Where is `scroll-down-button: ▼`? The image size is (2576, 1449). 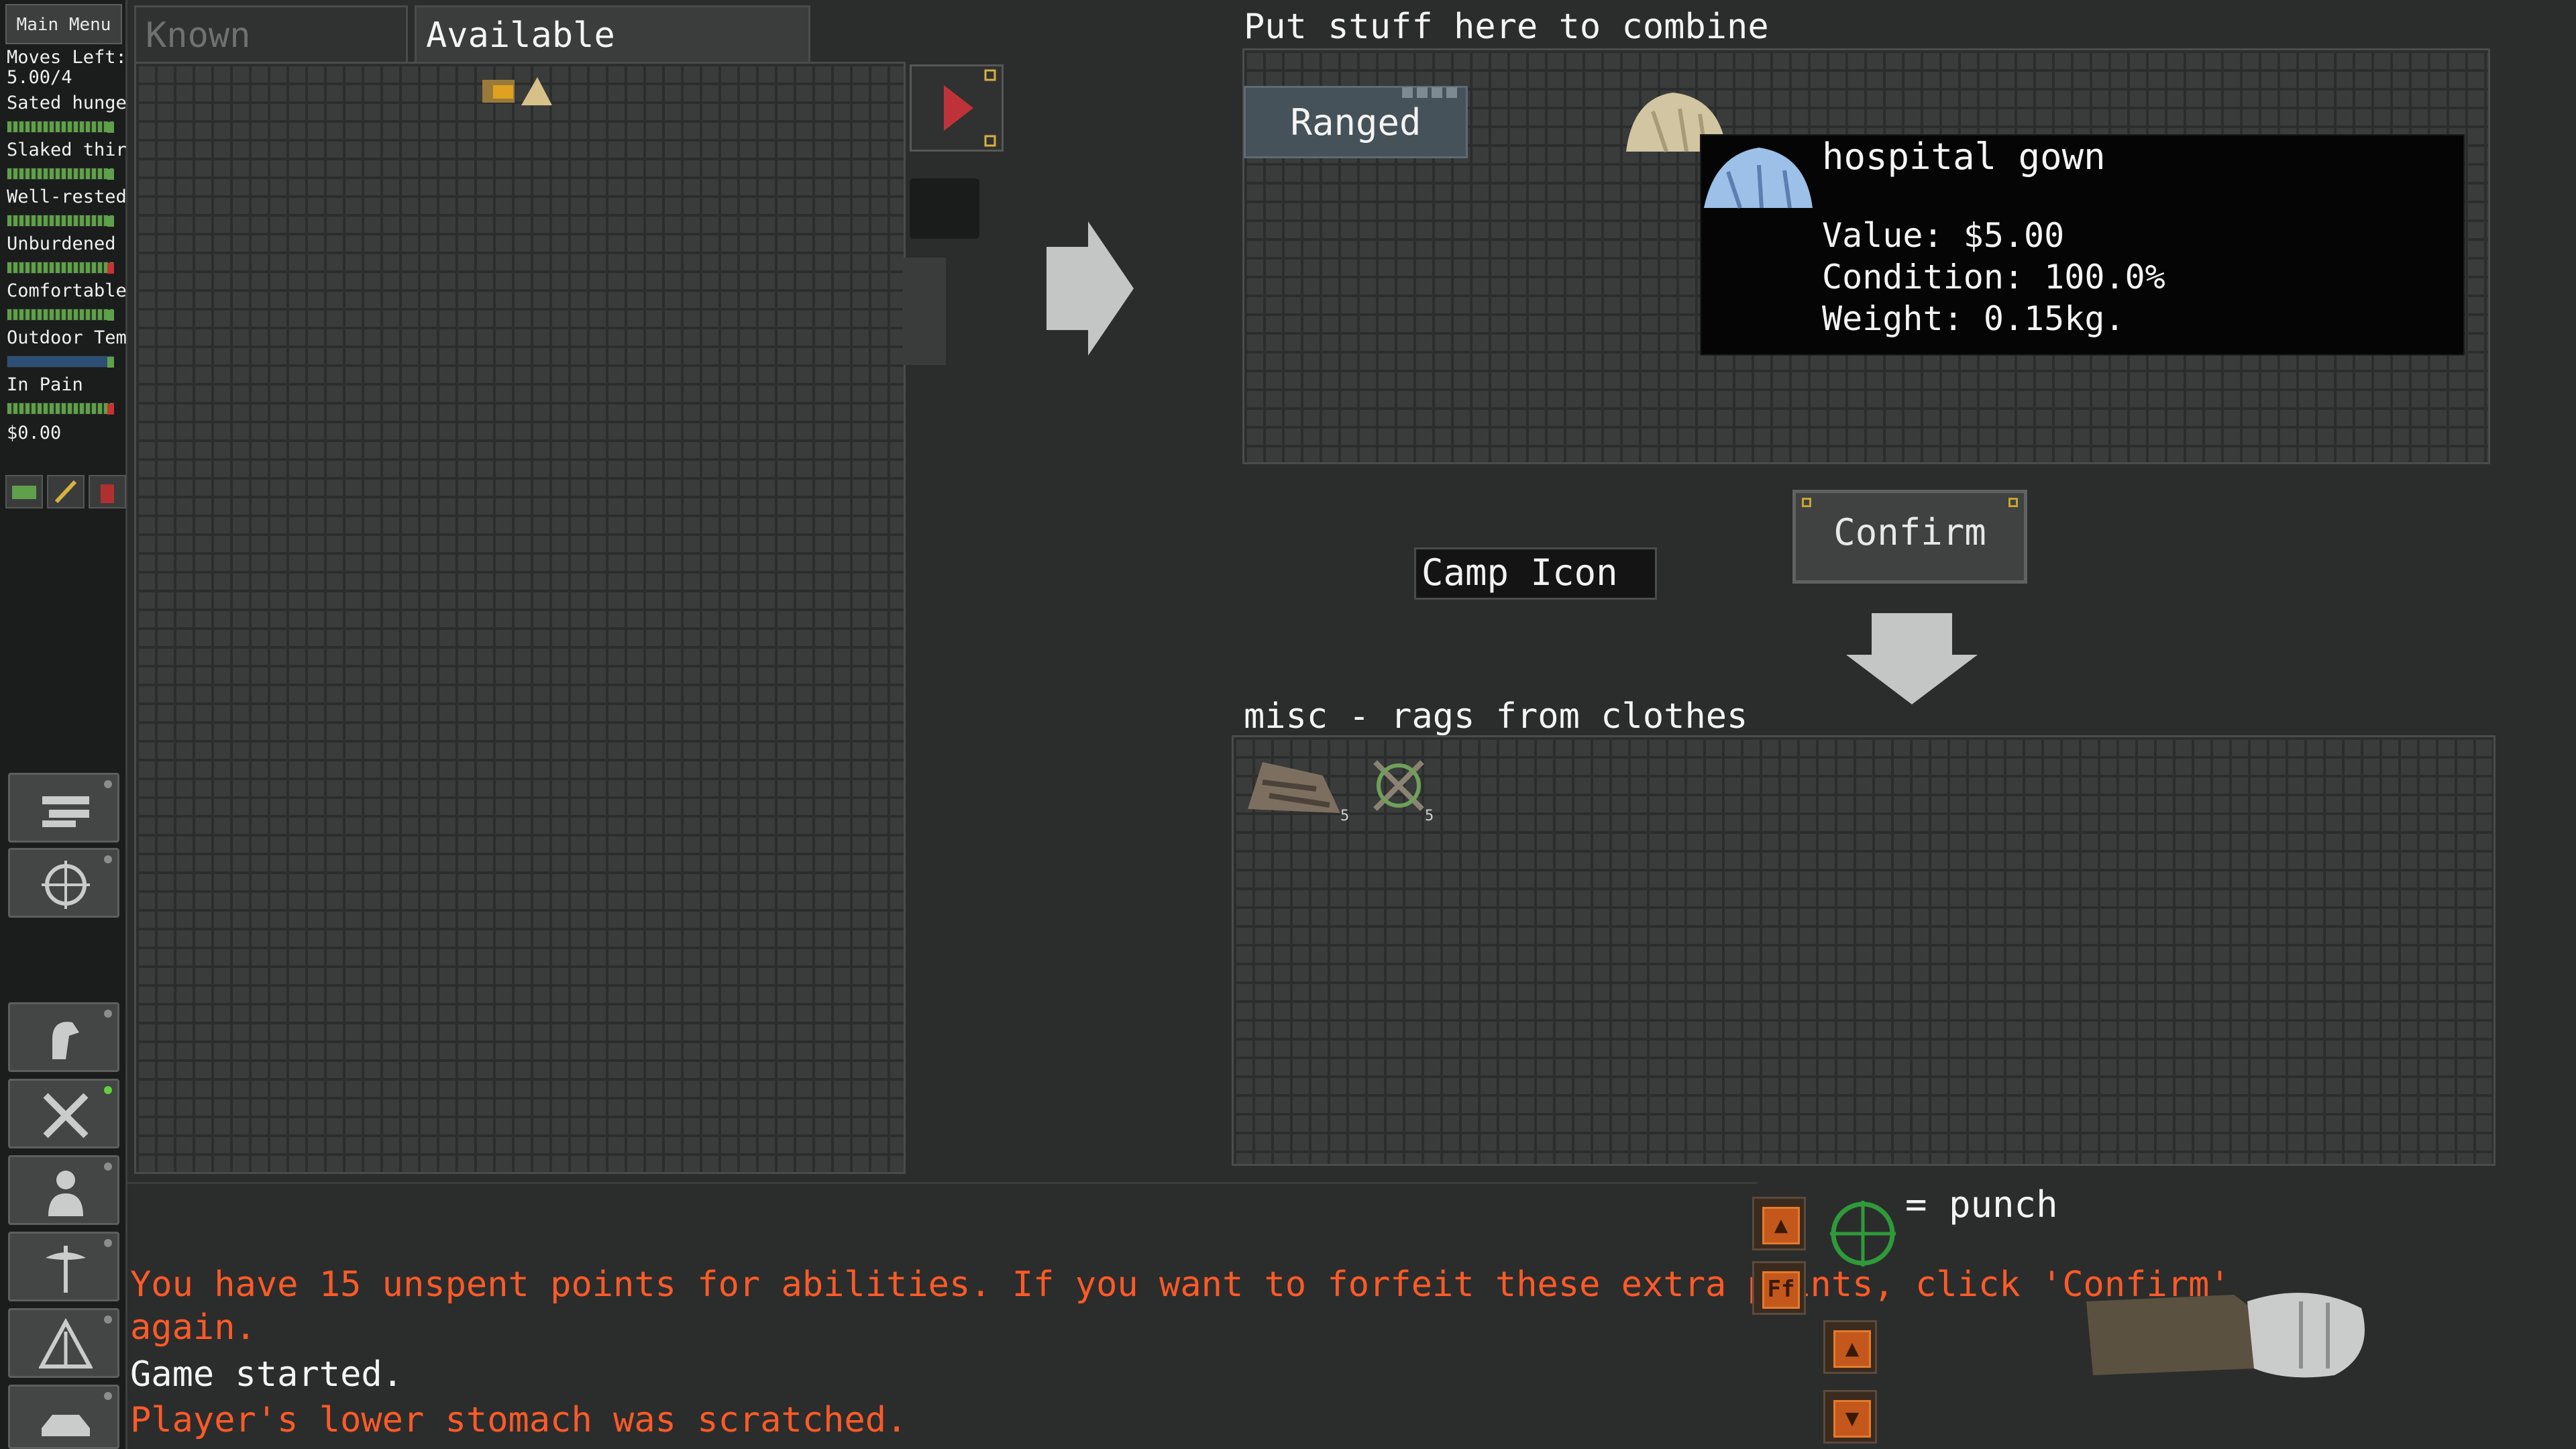
scroll-down-button: ▼ is located at coordinates (1850, 1417).